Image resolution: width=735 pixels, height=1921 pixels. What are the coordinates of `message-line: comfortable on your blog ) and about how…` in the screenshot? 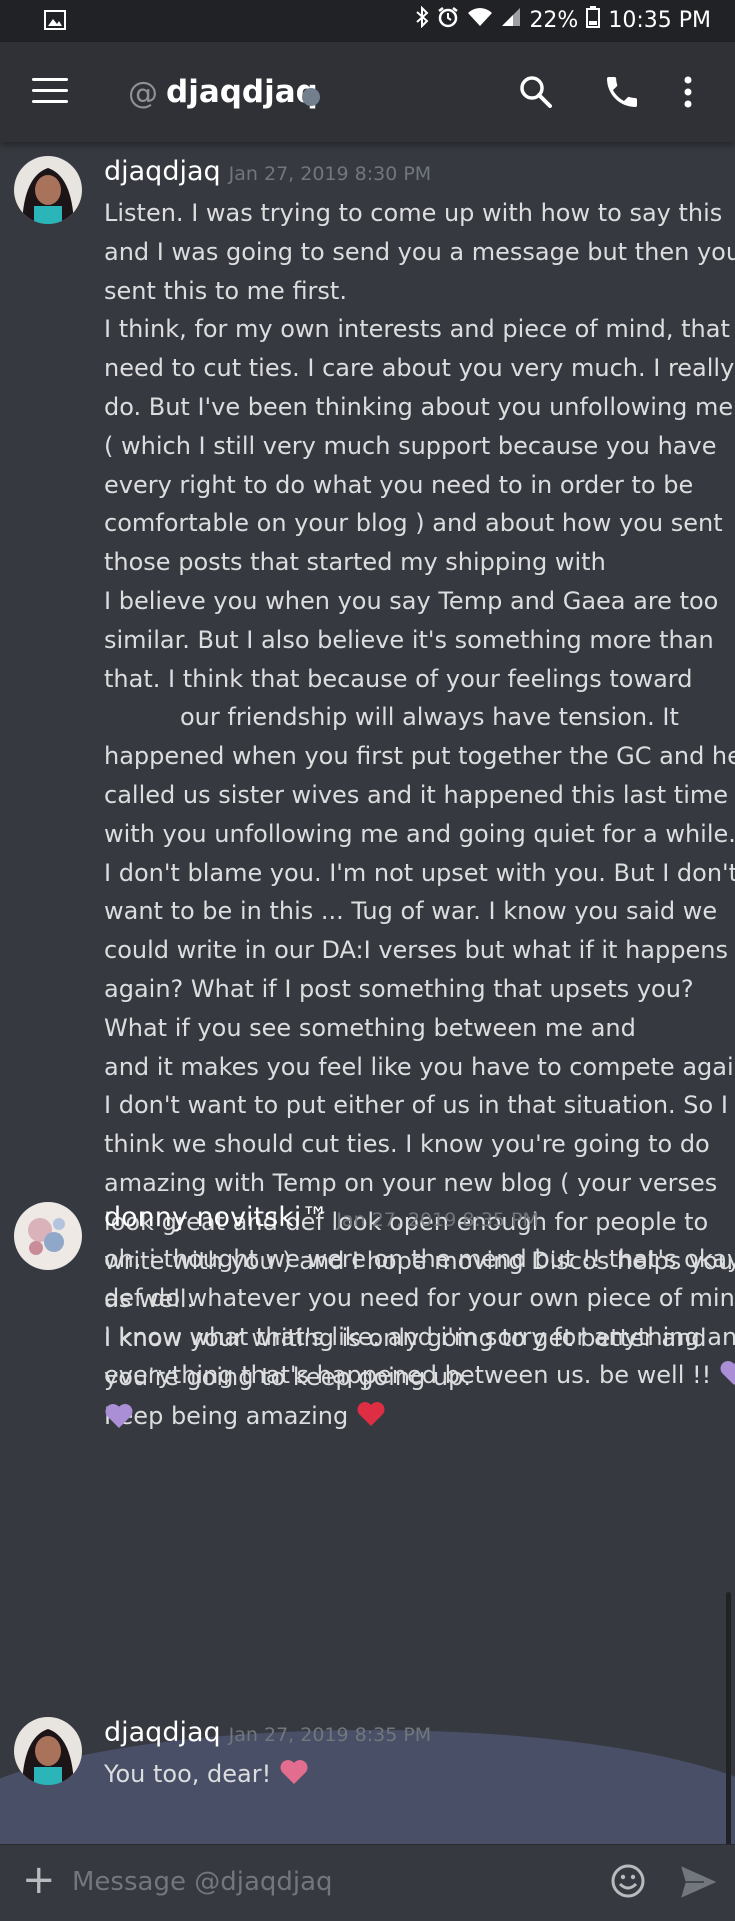 It's located at (413, 523).